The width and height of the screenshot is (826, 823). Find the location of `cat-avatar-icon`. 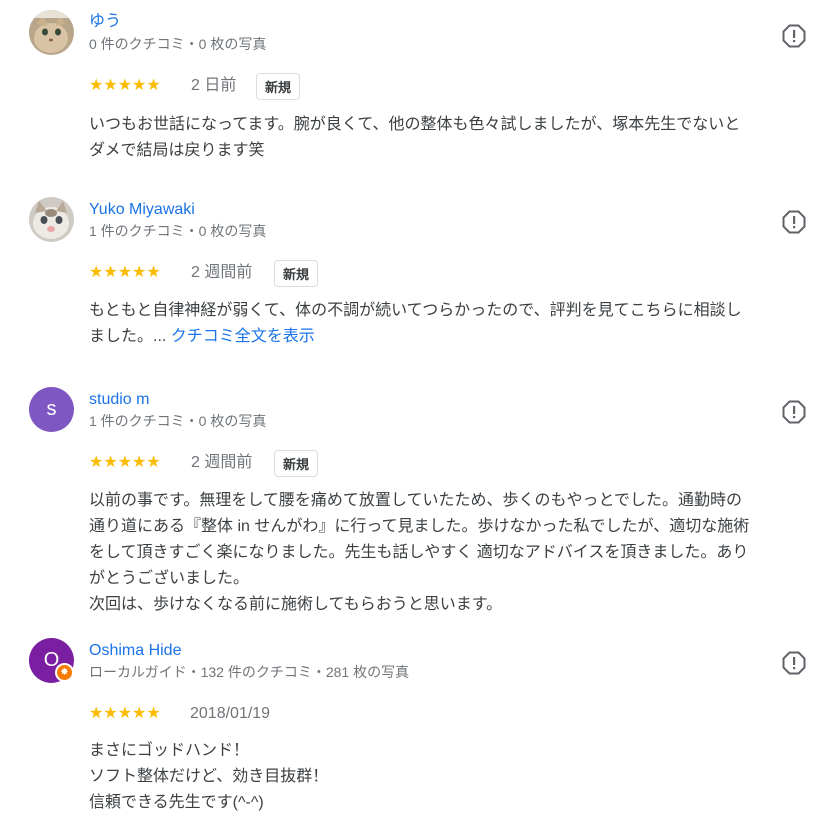

cat-avatar-icon is located at coordinates (51, 32).